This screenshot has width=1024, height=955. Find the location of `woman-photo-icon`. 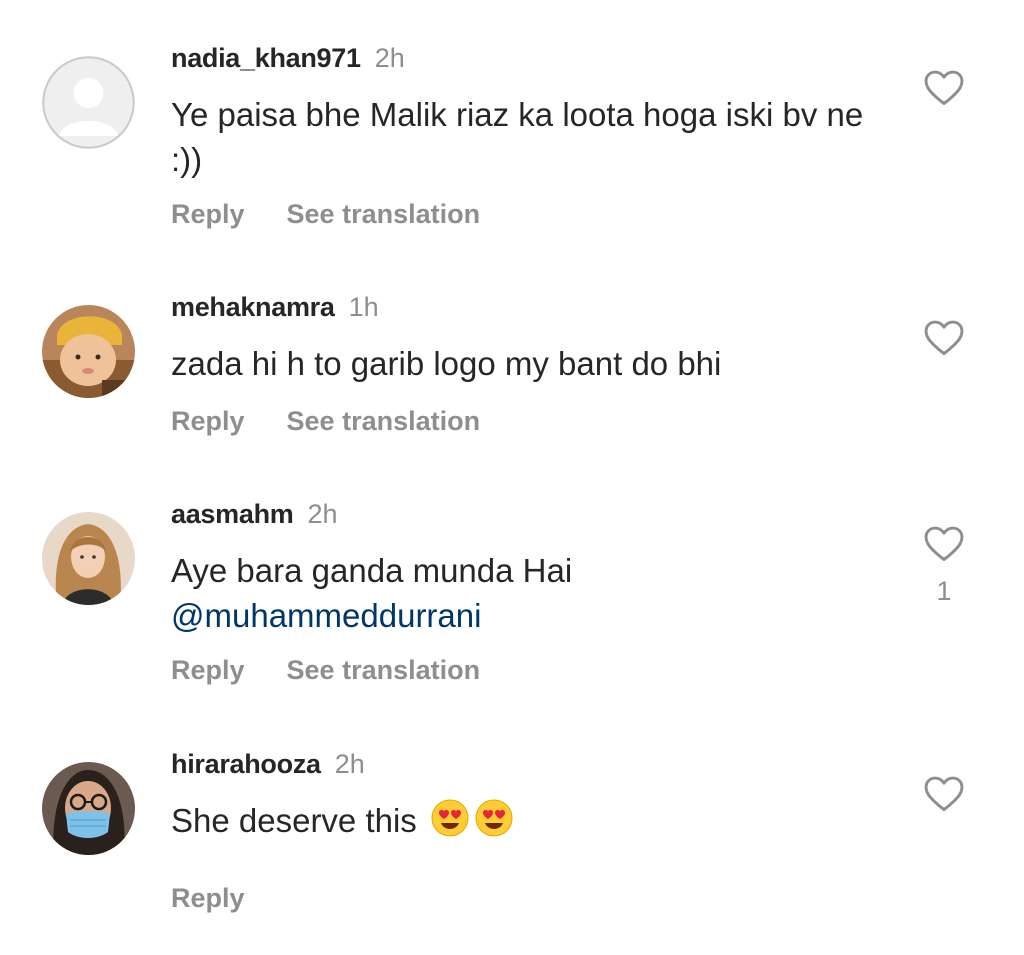

woman-photo-icon is located at coordinates (88, 558).